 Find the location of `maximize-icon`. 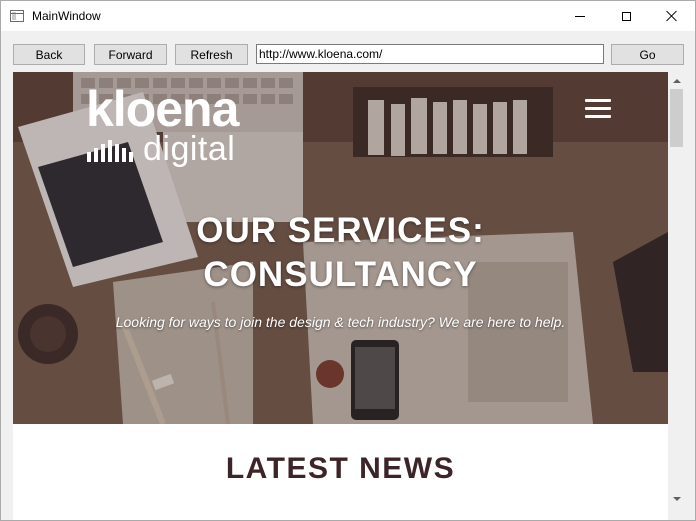

maximize-icon is located at coordinates (626, 16).